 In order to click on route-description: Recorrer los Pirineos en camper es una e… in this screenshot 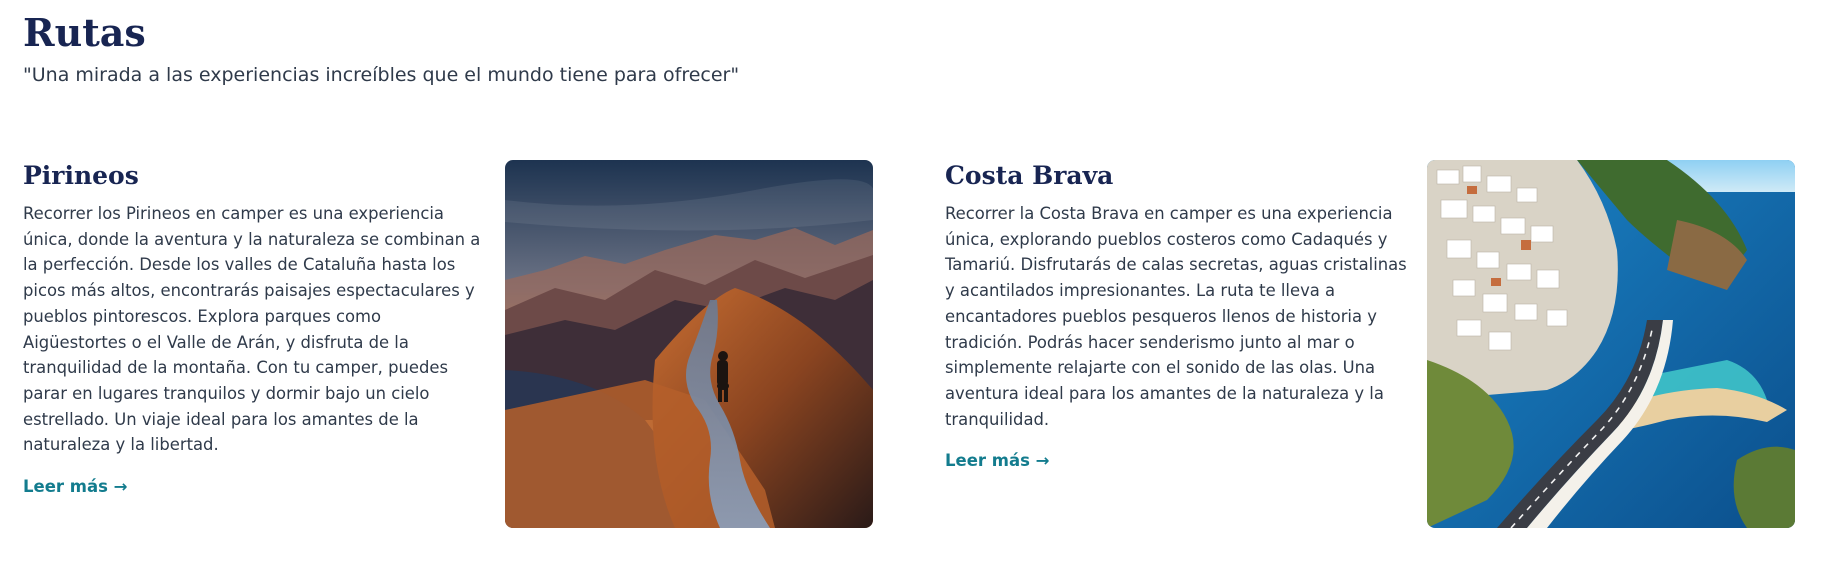, I will do `click(252, 329)`.